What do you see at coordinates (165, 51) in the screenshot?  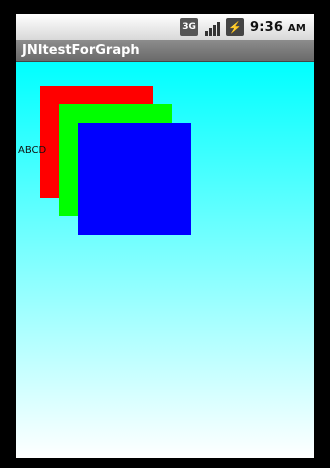 I see `title-bar: JNItestForGraph` at bounding box center [165, 51].